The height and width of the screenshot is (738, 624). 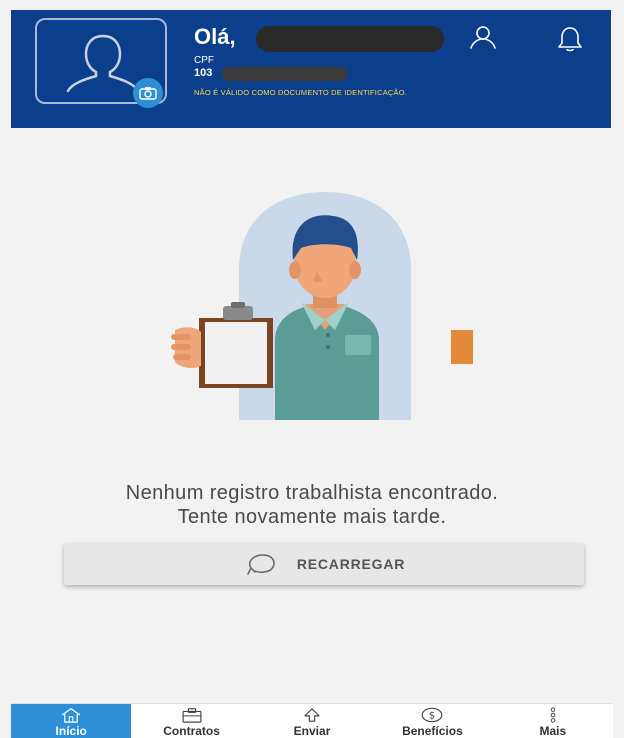 What do you see at coordinates (204, 60) in the screenshot?
I see `cpf-label: CPF` at bounding box center [204, 60].